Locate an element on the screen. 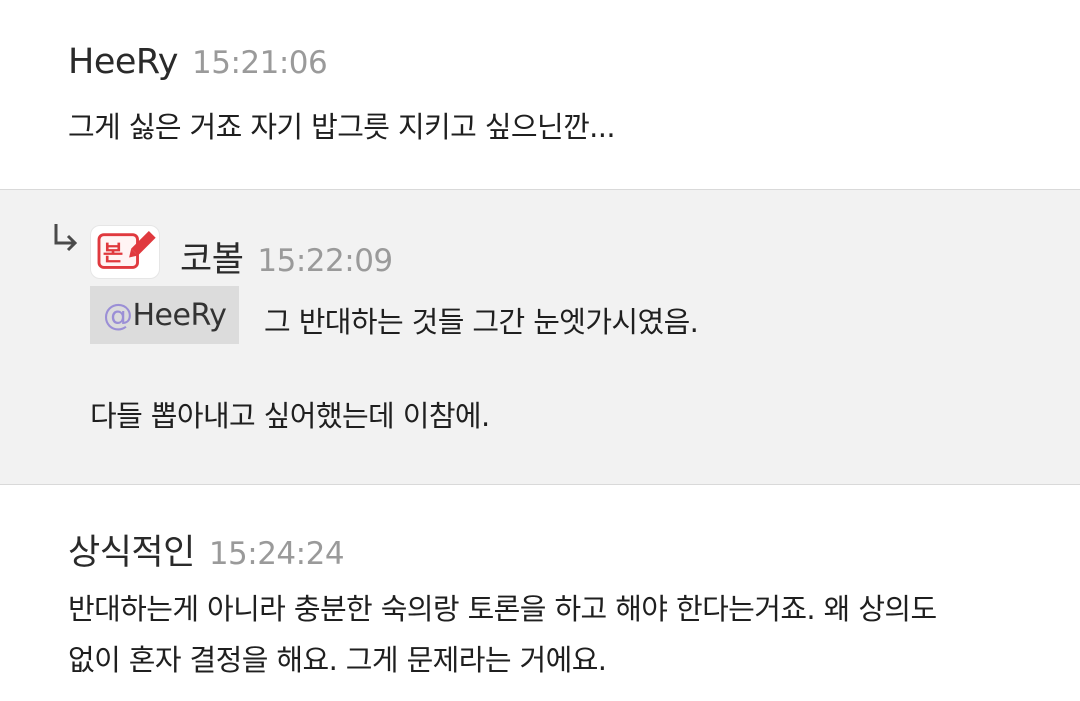 The image size is (1080, 701). author-name: 코볼 is located at coordinates (212, 256).